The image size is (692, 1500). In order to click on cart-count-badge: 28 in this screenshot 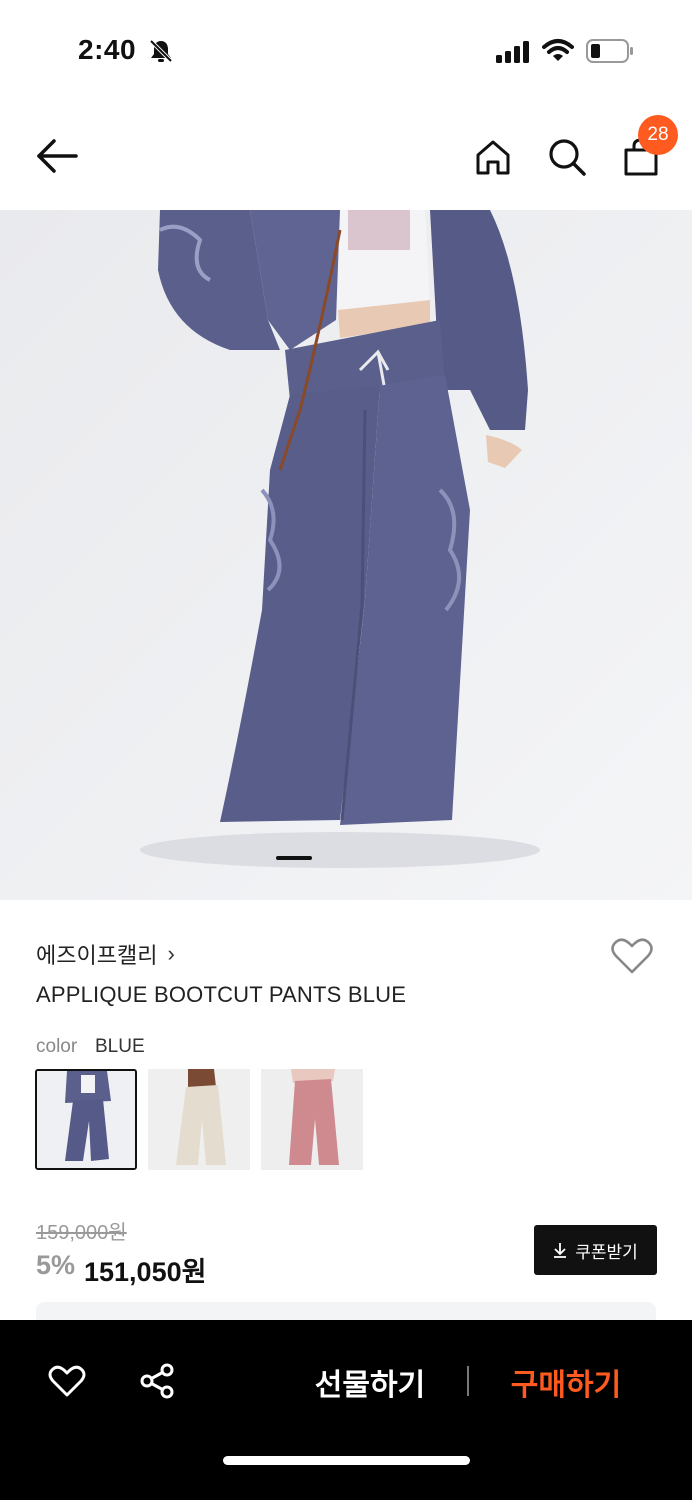, I will do `click(658, 135)`.